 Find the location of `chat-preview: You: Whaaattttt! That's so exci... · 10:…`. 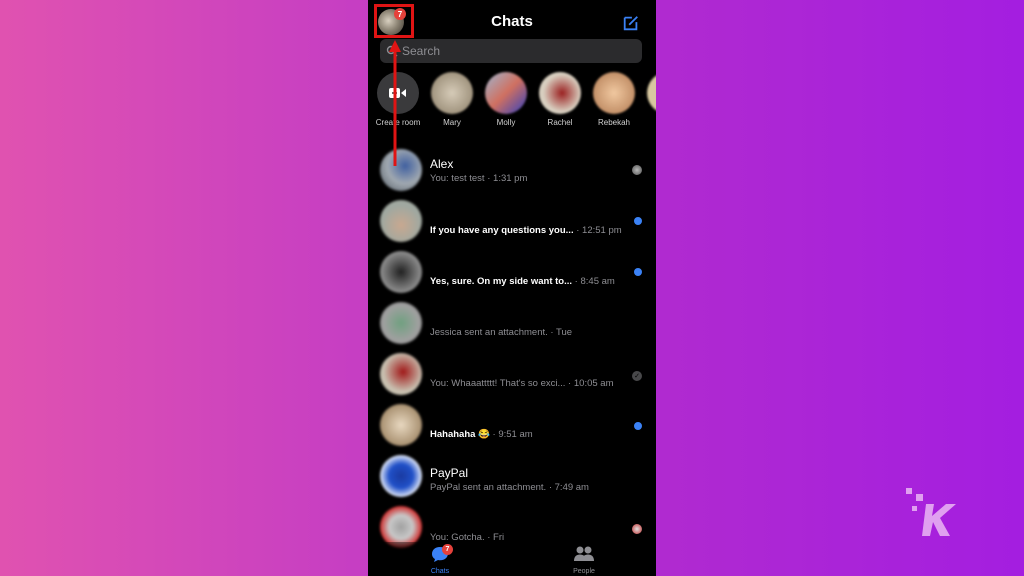

chat-preview: You: Whaaattttt! That's so exci... · 10:… is located at coordinates (522, 383).